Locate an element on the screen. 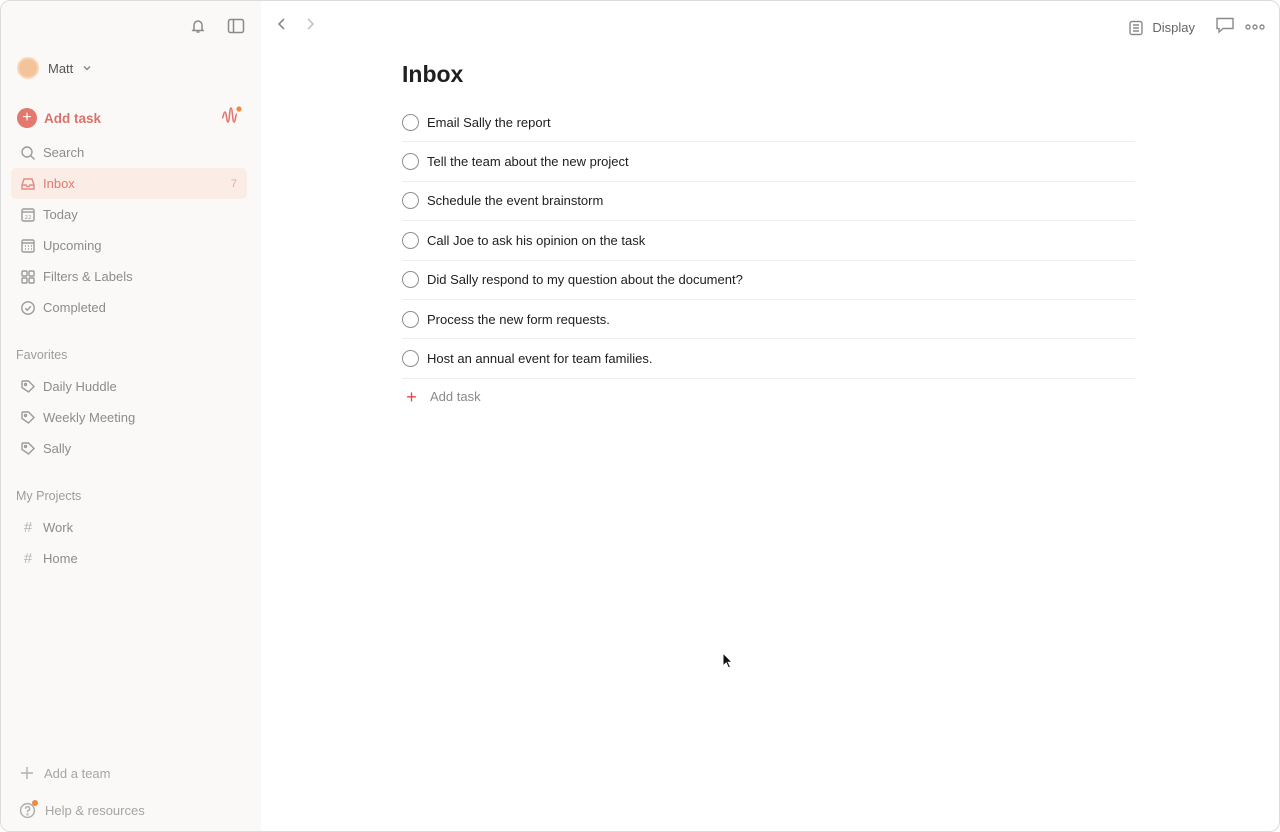  calendar-grid-icon is located at coordinates (28, 246).